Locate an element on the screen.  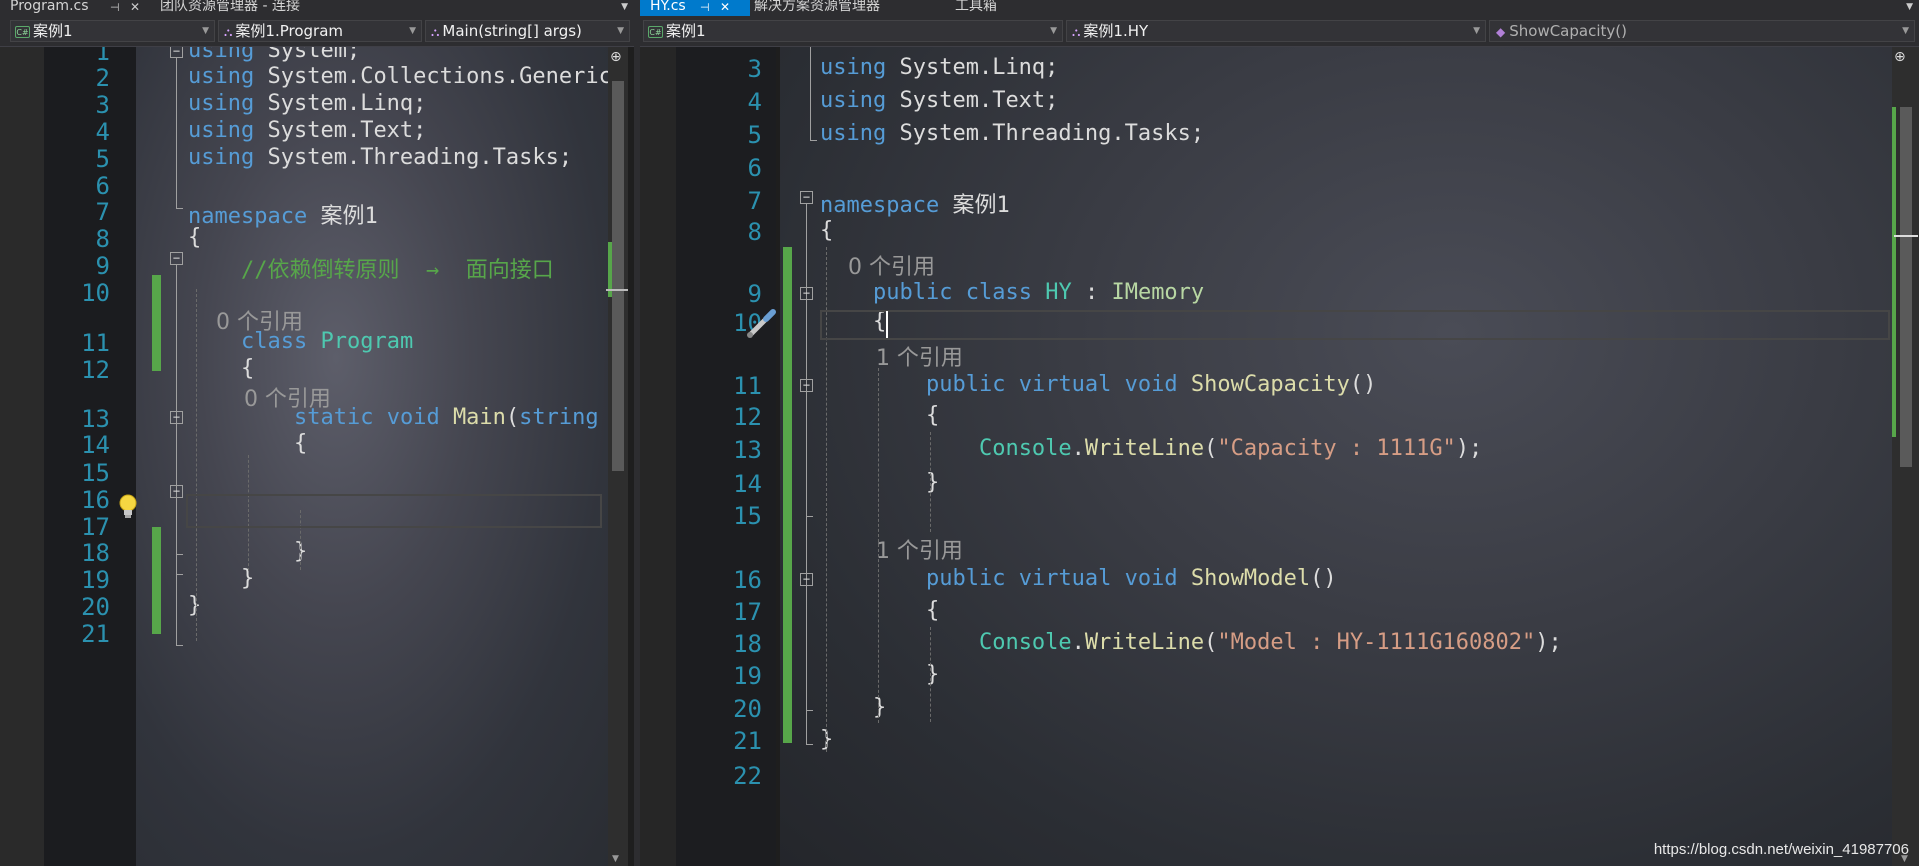
code-line: Console.WriteLine("Capacity : 1111G"); is located at coordinates (1151, 448).